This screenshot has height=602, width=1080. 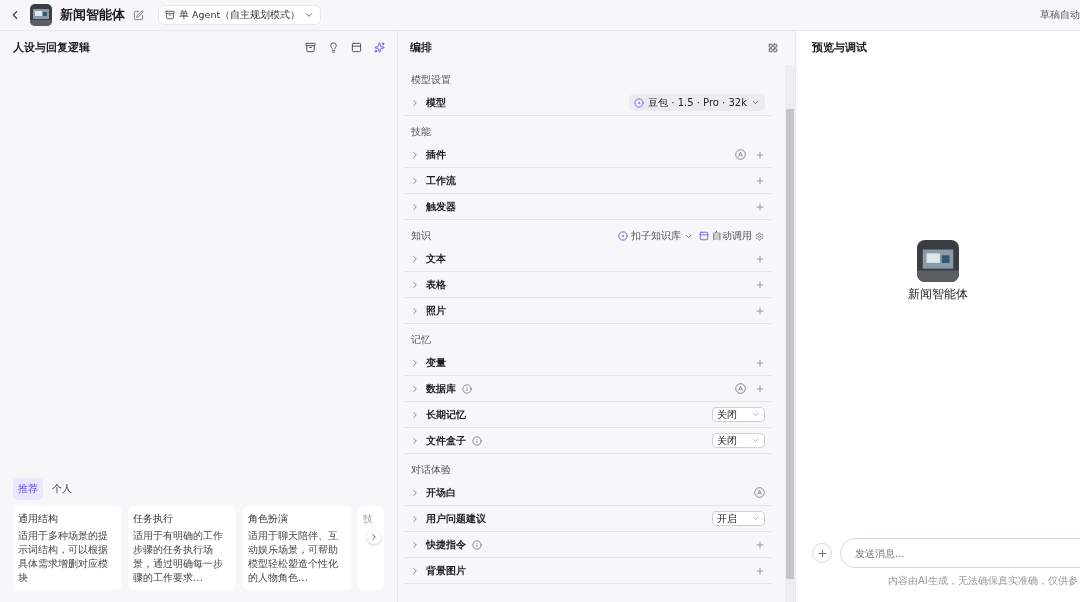 I want to click on setting-label: 照片, so click(x=436, y=310).